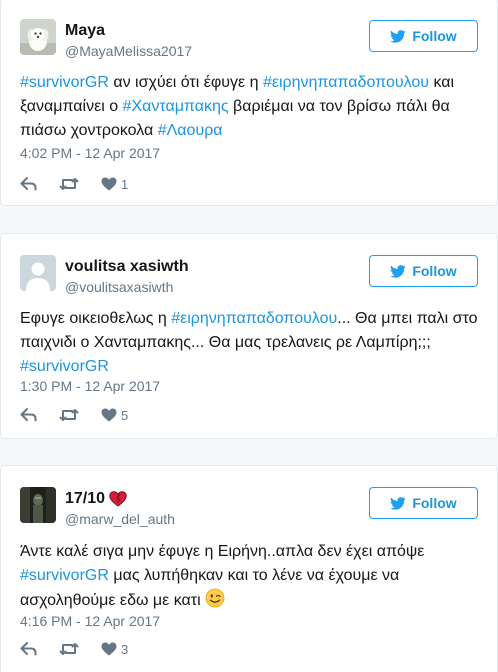 The width and height of the screenshot is (498, 672). What do you see at coordinates (185, 82) in the screenshot?
I see `tweet-text-segment: αν ισχύει ότι έφυγε η` at bounding box center [185, 82].